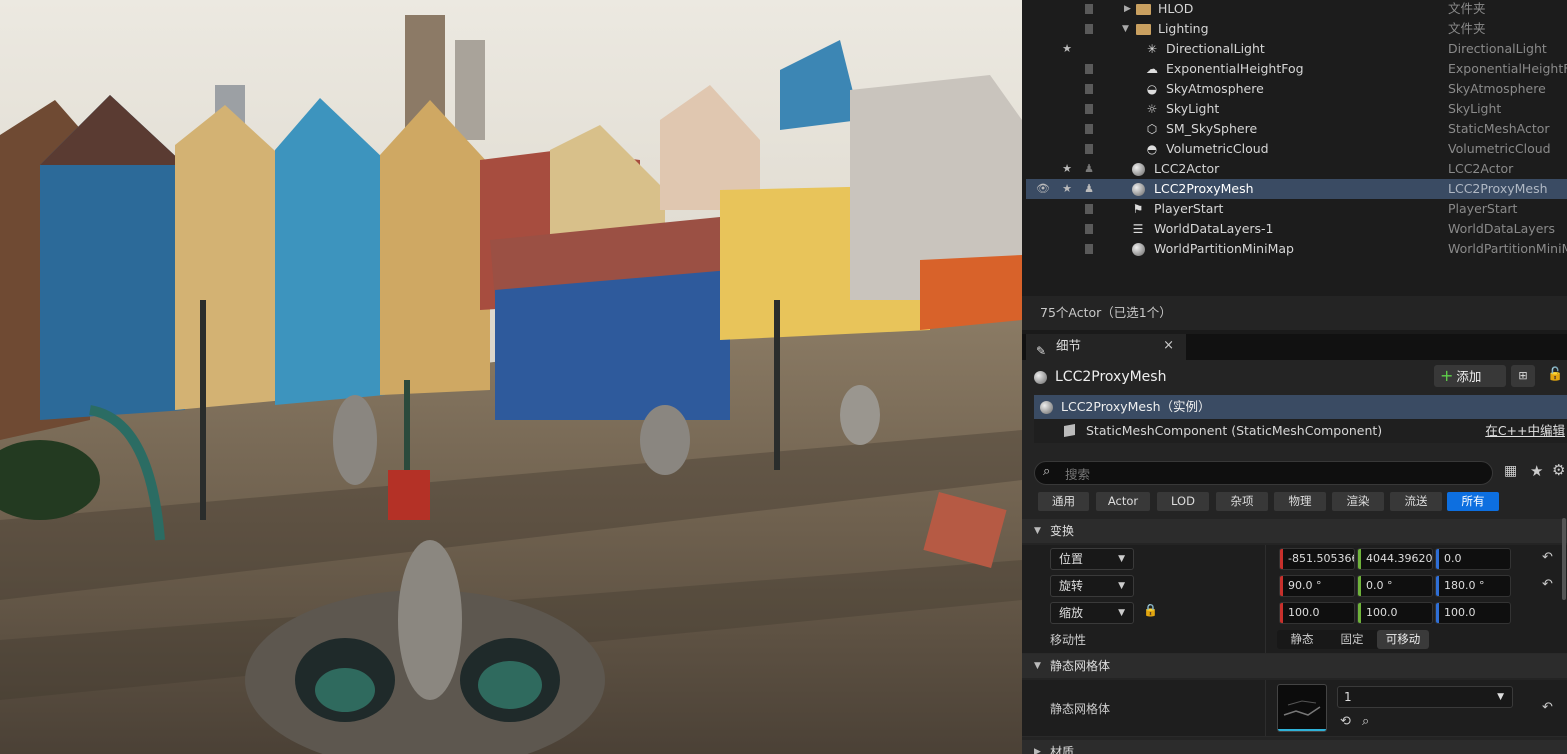  I want to click on mobility-movable: 可移动, so click(1403, 639).